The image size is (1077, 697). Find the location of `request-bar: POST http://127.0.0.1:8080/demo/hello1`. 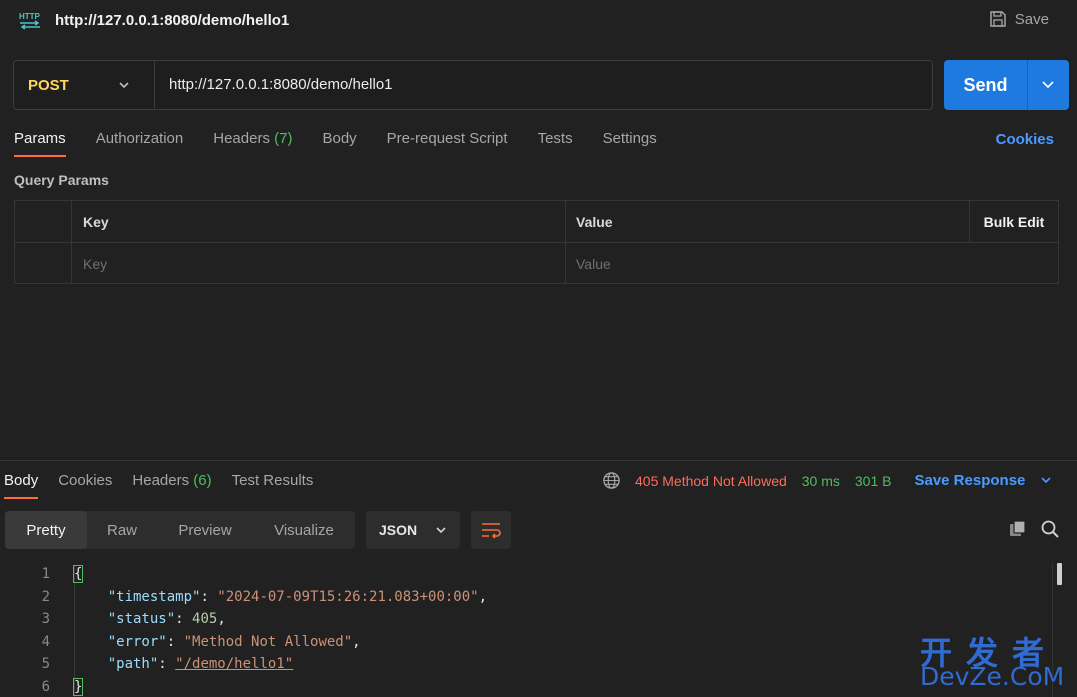

request-bar: POST http://127.0.0.1:8080/demo/hello1 is located at coordinates (473, 85).